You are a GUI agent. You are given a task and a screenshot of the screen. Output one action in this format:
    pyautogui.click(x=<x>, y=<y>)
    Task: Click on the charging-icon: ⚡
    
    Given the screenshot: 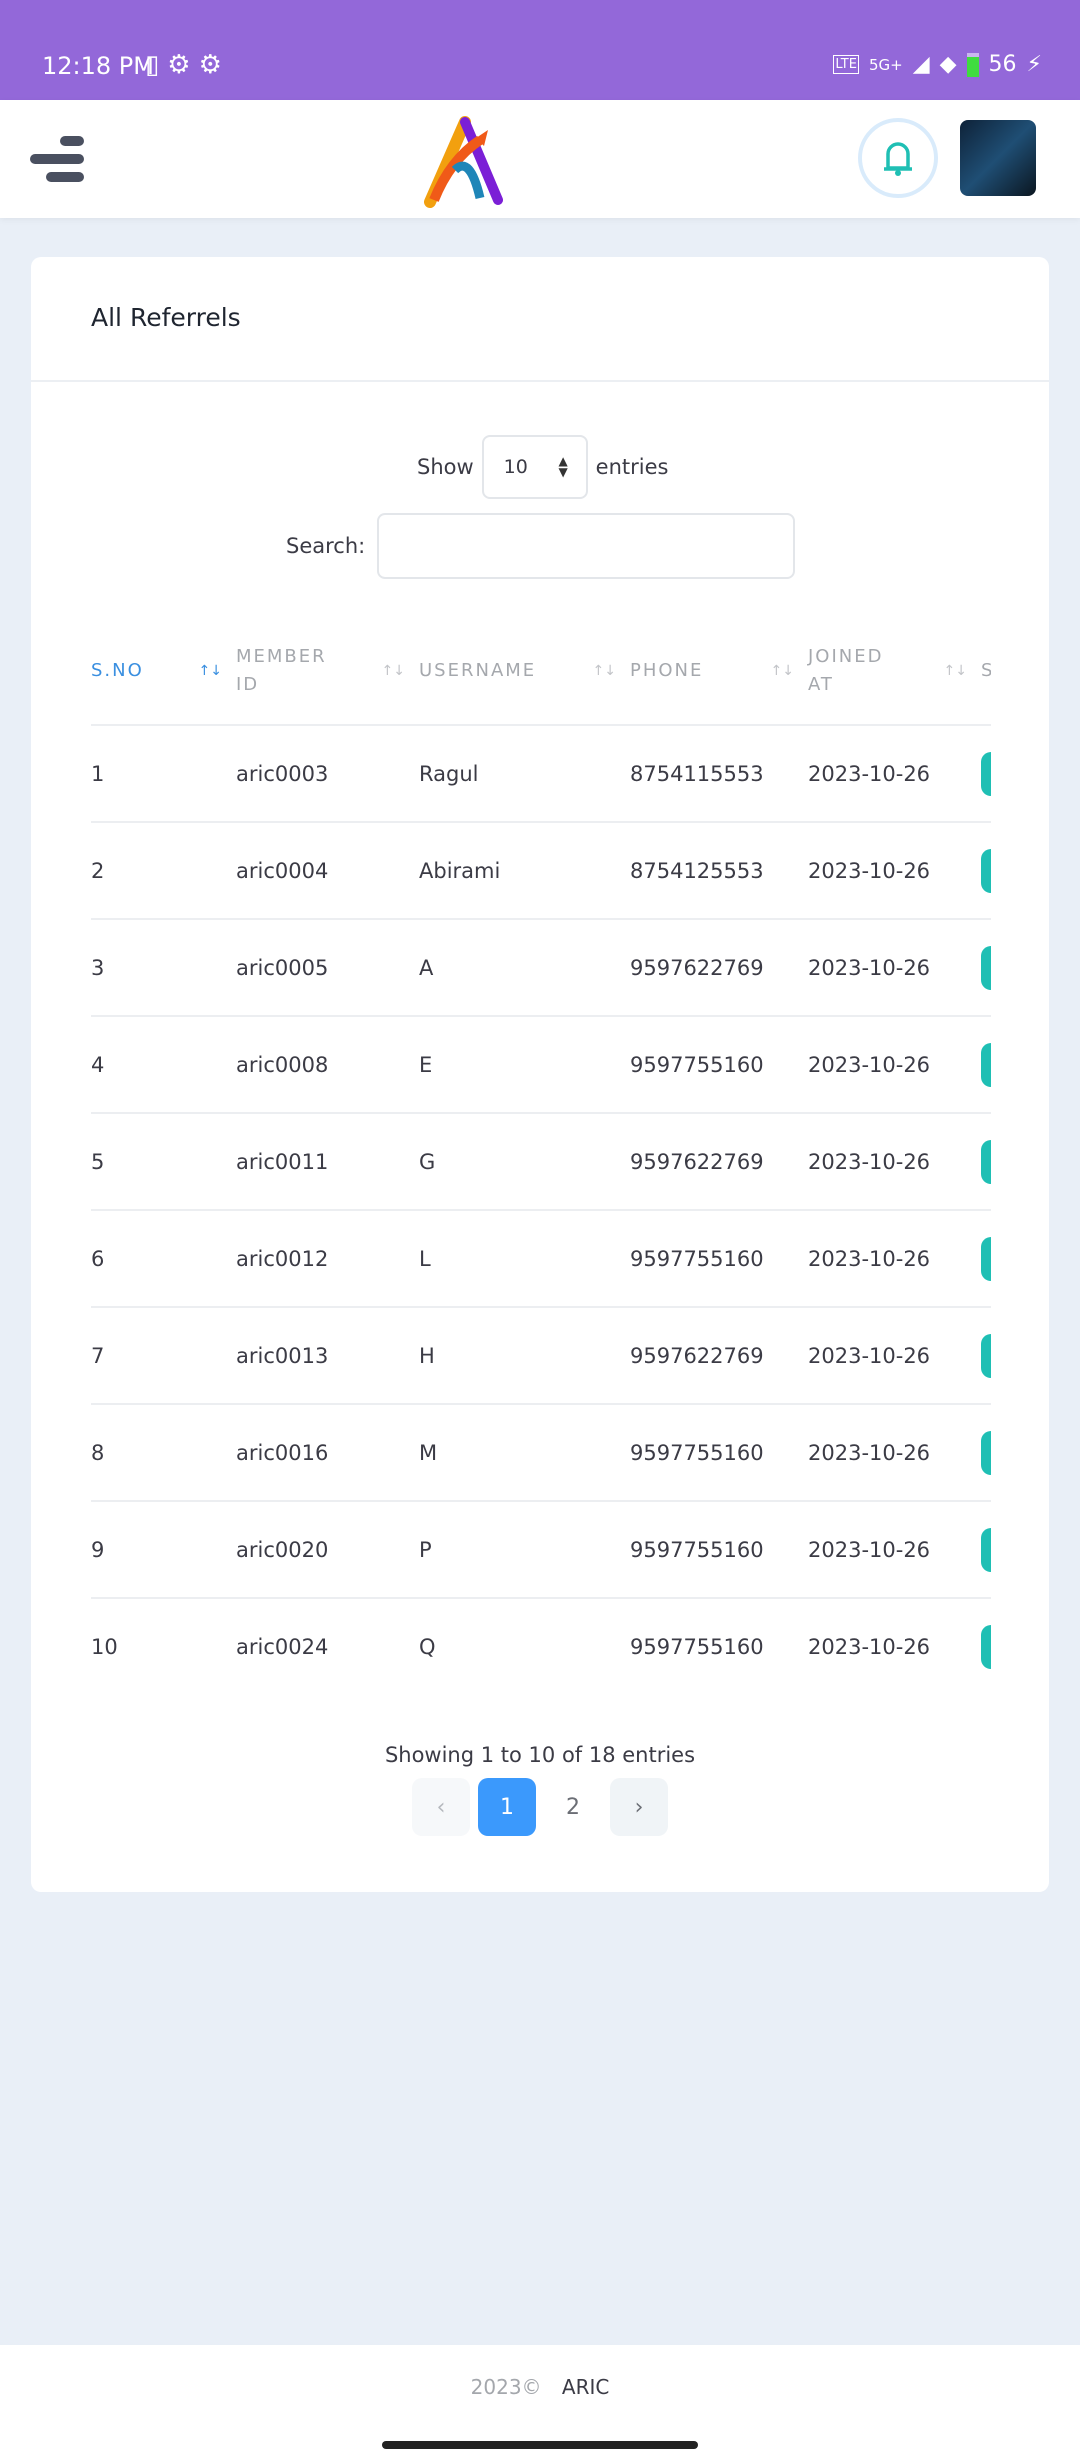 What is the action you would take?
    pyautogui.click(x=1034, y=64)
    